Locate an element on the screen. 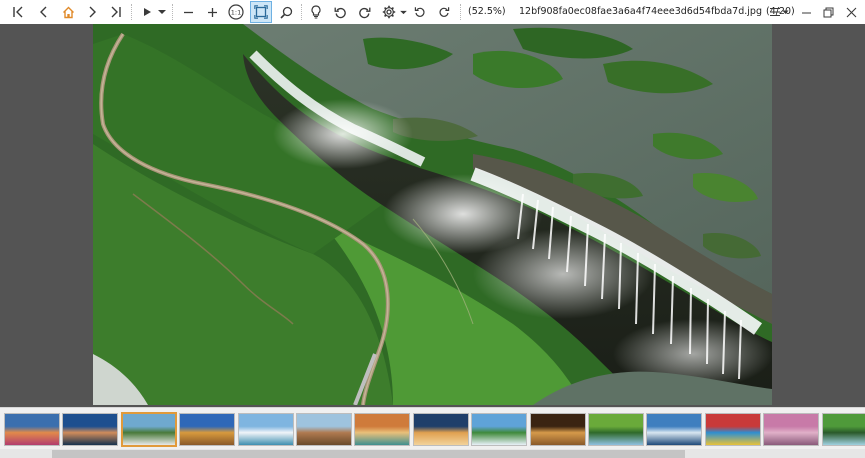 This screenshot has height=458, width=865. gear-icon is located at coordinates (389, 12).